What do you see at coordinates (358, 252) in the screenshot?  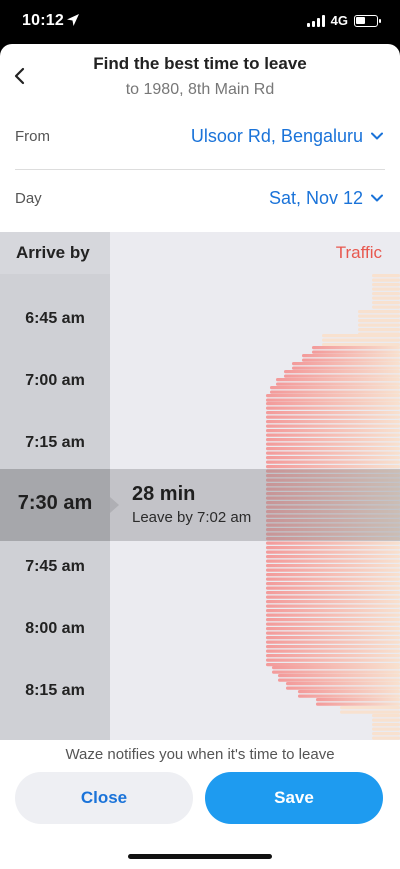 I see `traffic-label: Traffic` at bounding box center [358, 252].